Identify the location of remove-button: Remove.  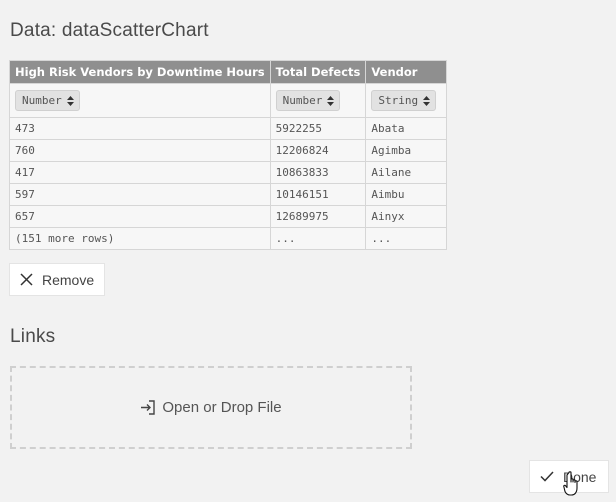
(57, 279).